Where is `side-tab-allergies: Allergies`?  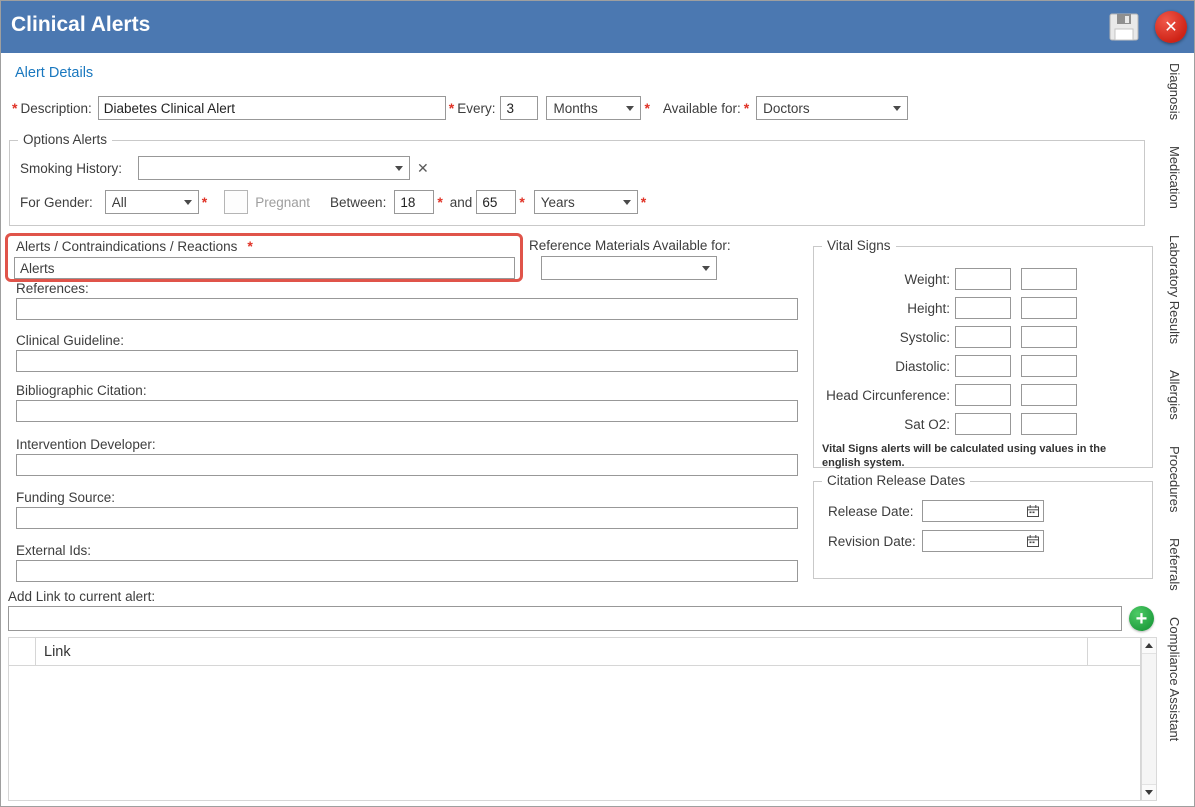 side-tab-allergies: Allergies is located at coordinates (1174, 395).